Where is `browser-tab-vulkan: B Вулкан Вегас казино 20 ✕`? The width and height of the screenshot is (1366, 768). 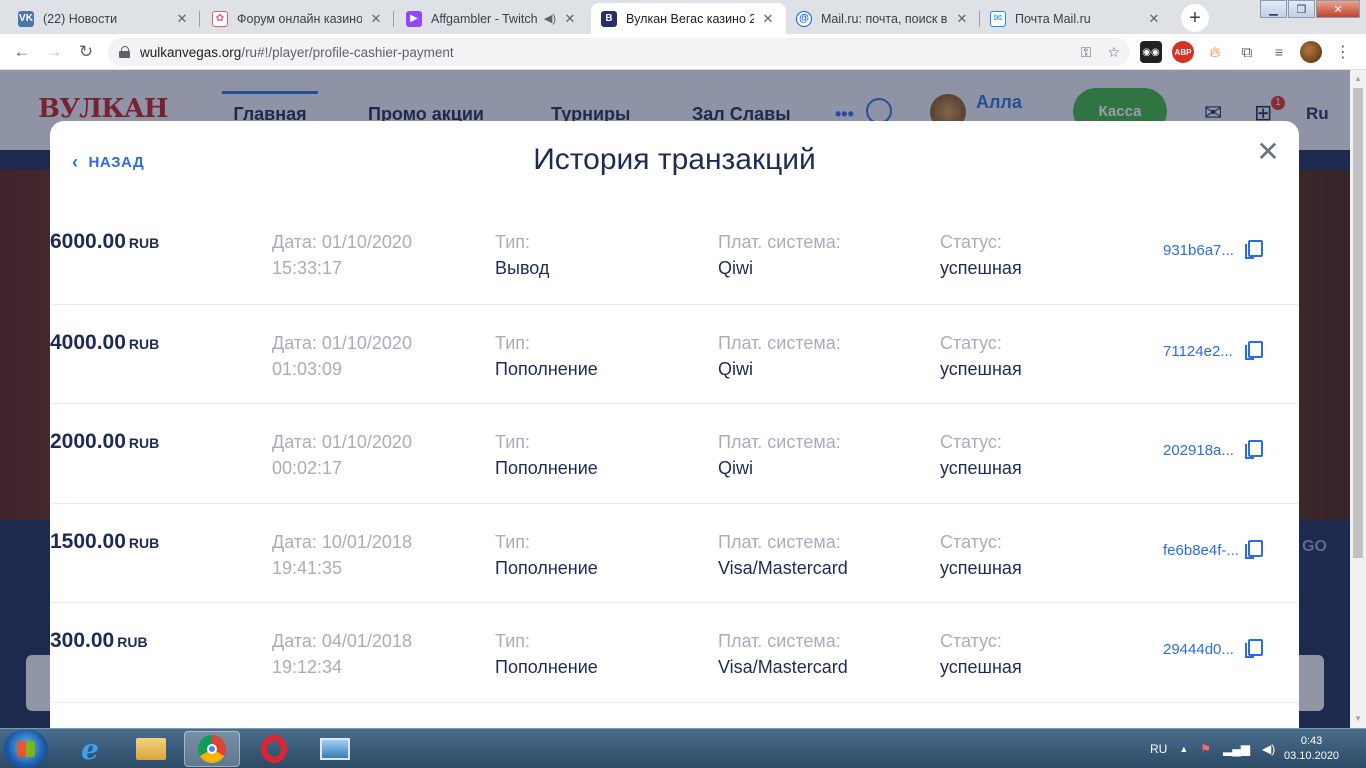
browser-tab-vulkan: B Вулкан Вегас казино 20 ✕ is located at coordinates (688, 18).